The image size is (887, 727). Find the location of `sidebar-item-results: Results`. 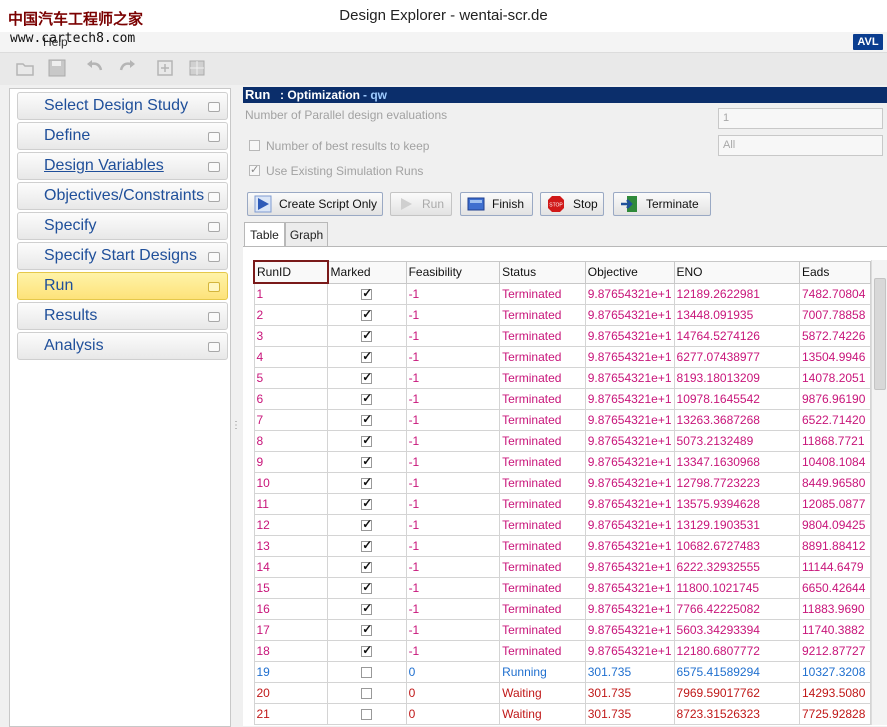

sidebar-item-results: Results is located at coordinates (122, 316).